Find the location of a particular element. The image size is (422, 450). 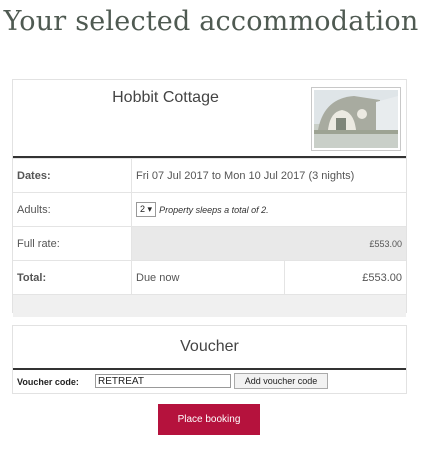

adults-cell: 2 ▾ Property sleeps a total of 2. is located at coordinates (268, 209).